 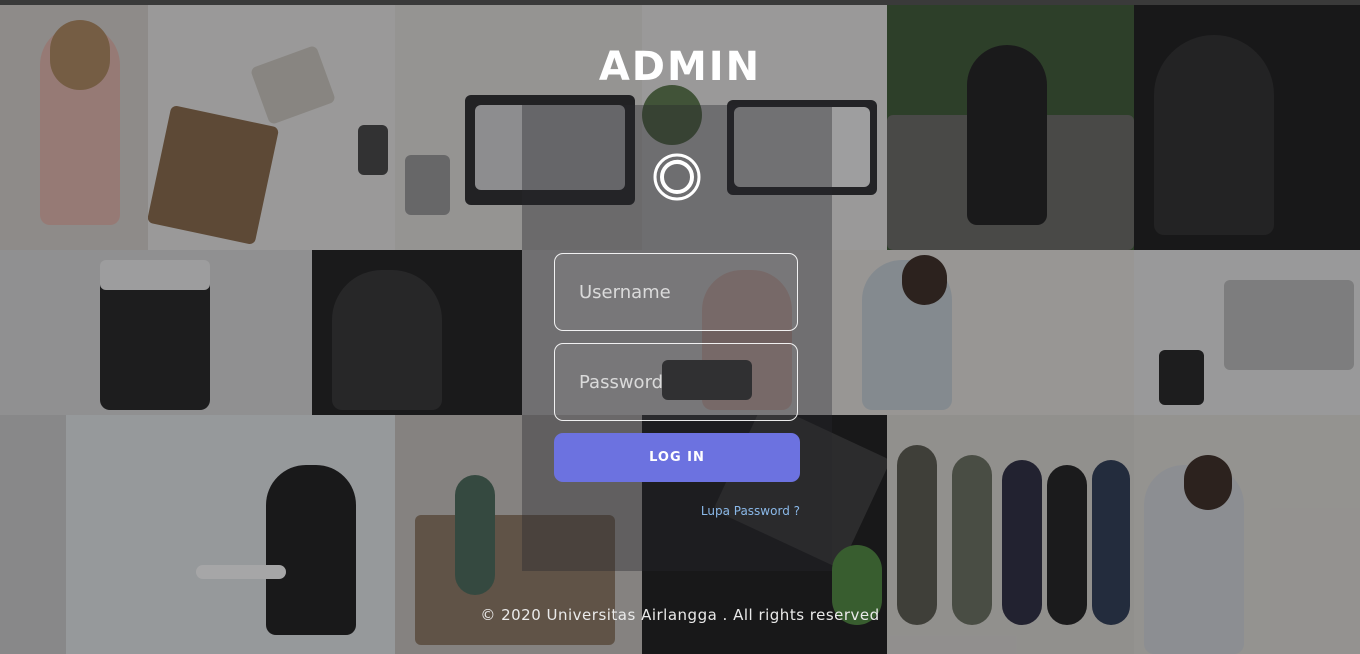 What do you see at coordinates (677, 177) in the screenshot?
I see `circle-logo-icon` at bounding box center [677, 177].